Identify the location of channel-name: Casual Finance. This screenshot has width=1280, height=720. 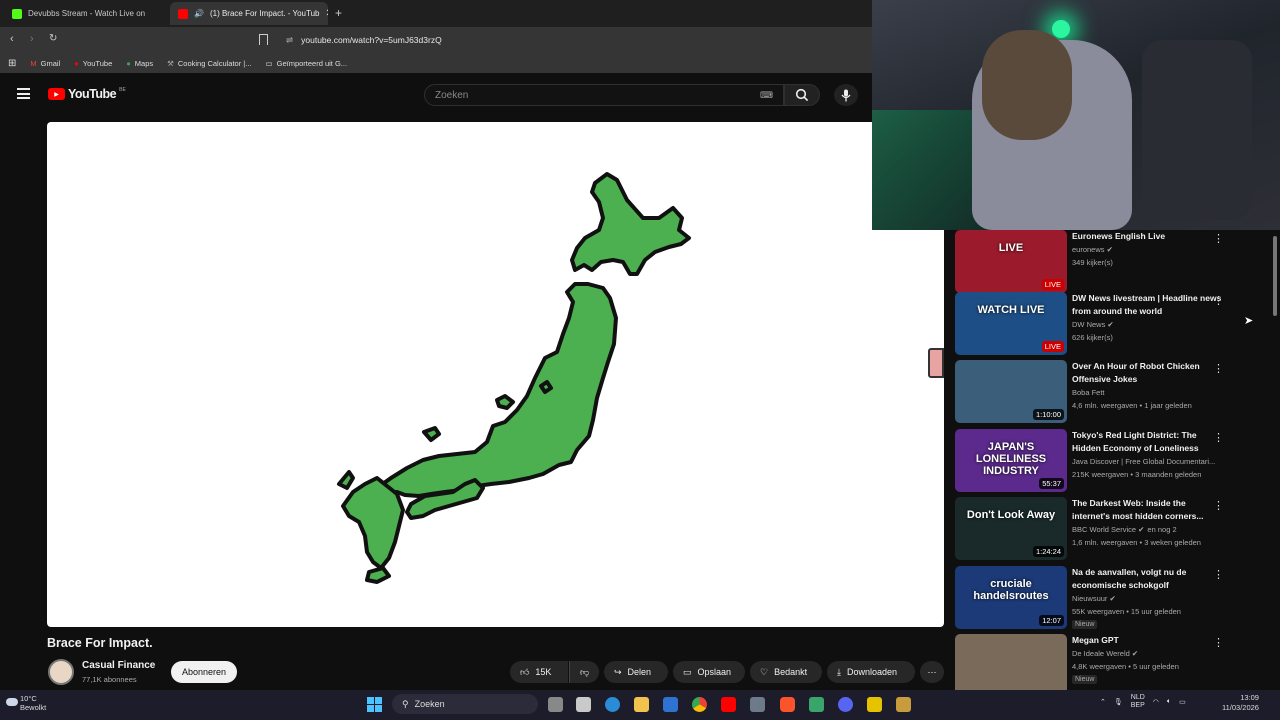
(118, 665).